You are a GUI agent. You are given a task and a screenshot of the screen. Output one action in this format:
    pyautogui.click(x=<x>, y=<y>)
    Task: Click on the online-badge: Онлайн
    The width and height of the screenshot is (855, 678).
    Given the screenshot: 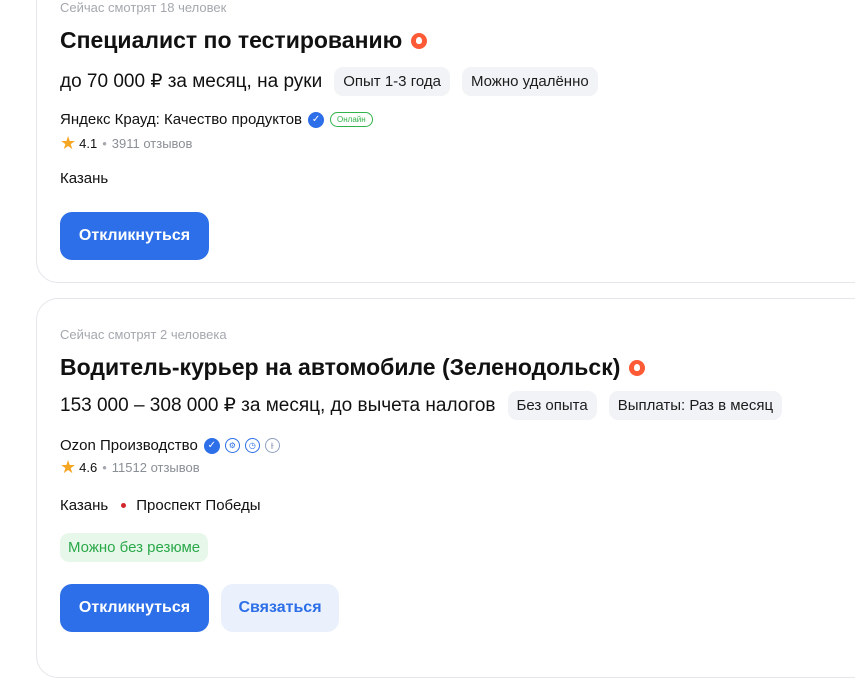 What is the action you would take?
    pyautogui.click(x=351, y=119)
    